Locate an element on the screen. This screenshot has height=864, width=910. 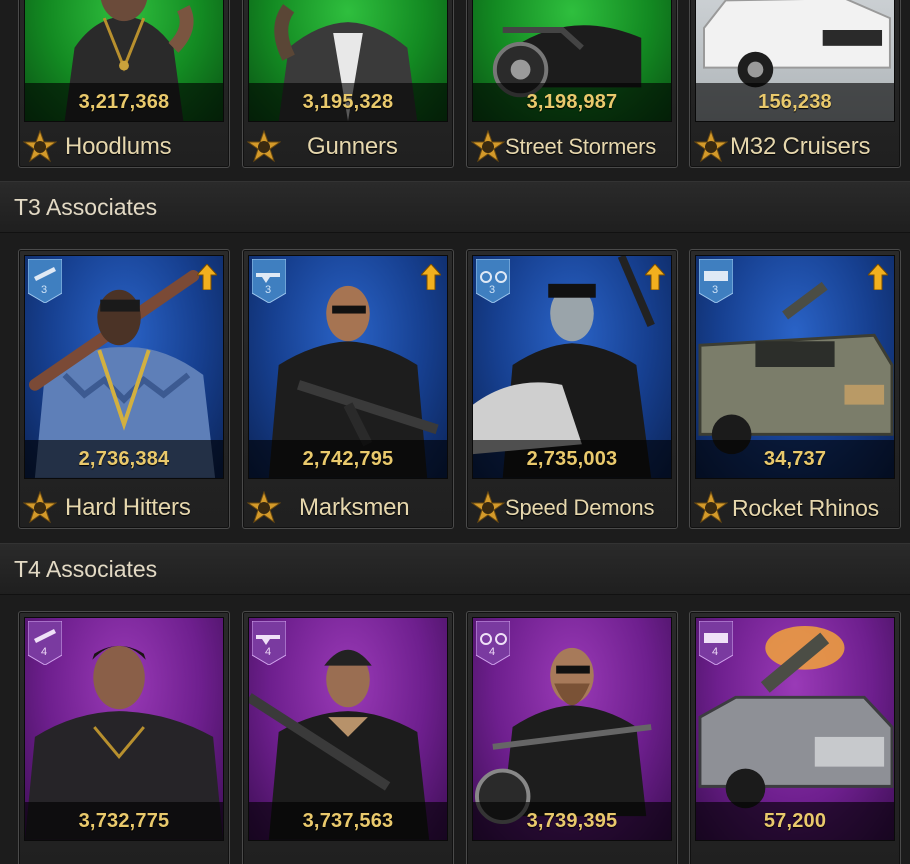
unit-name-bar: Hoodlums is located at coordinates (124, 147).